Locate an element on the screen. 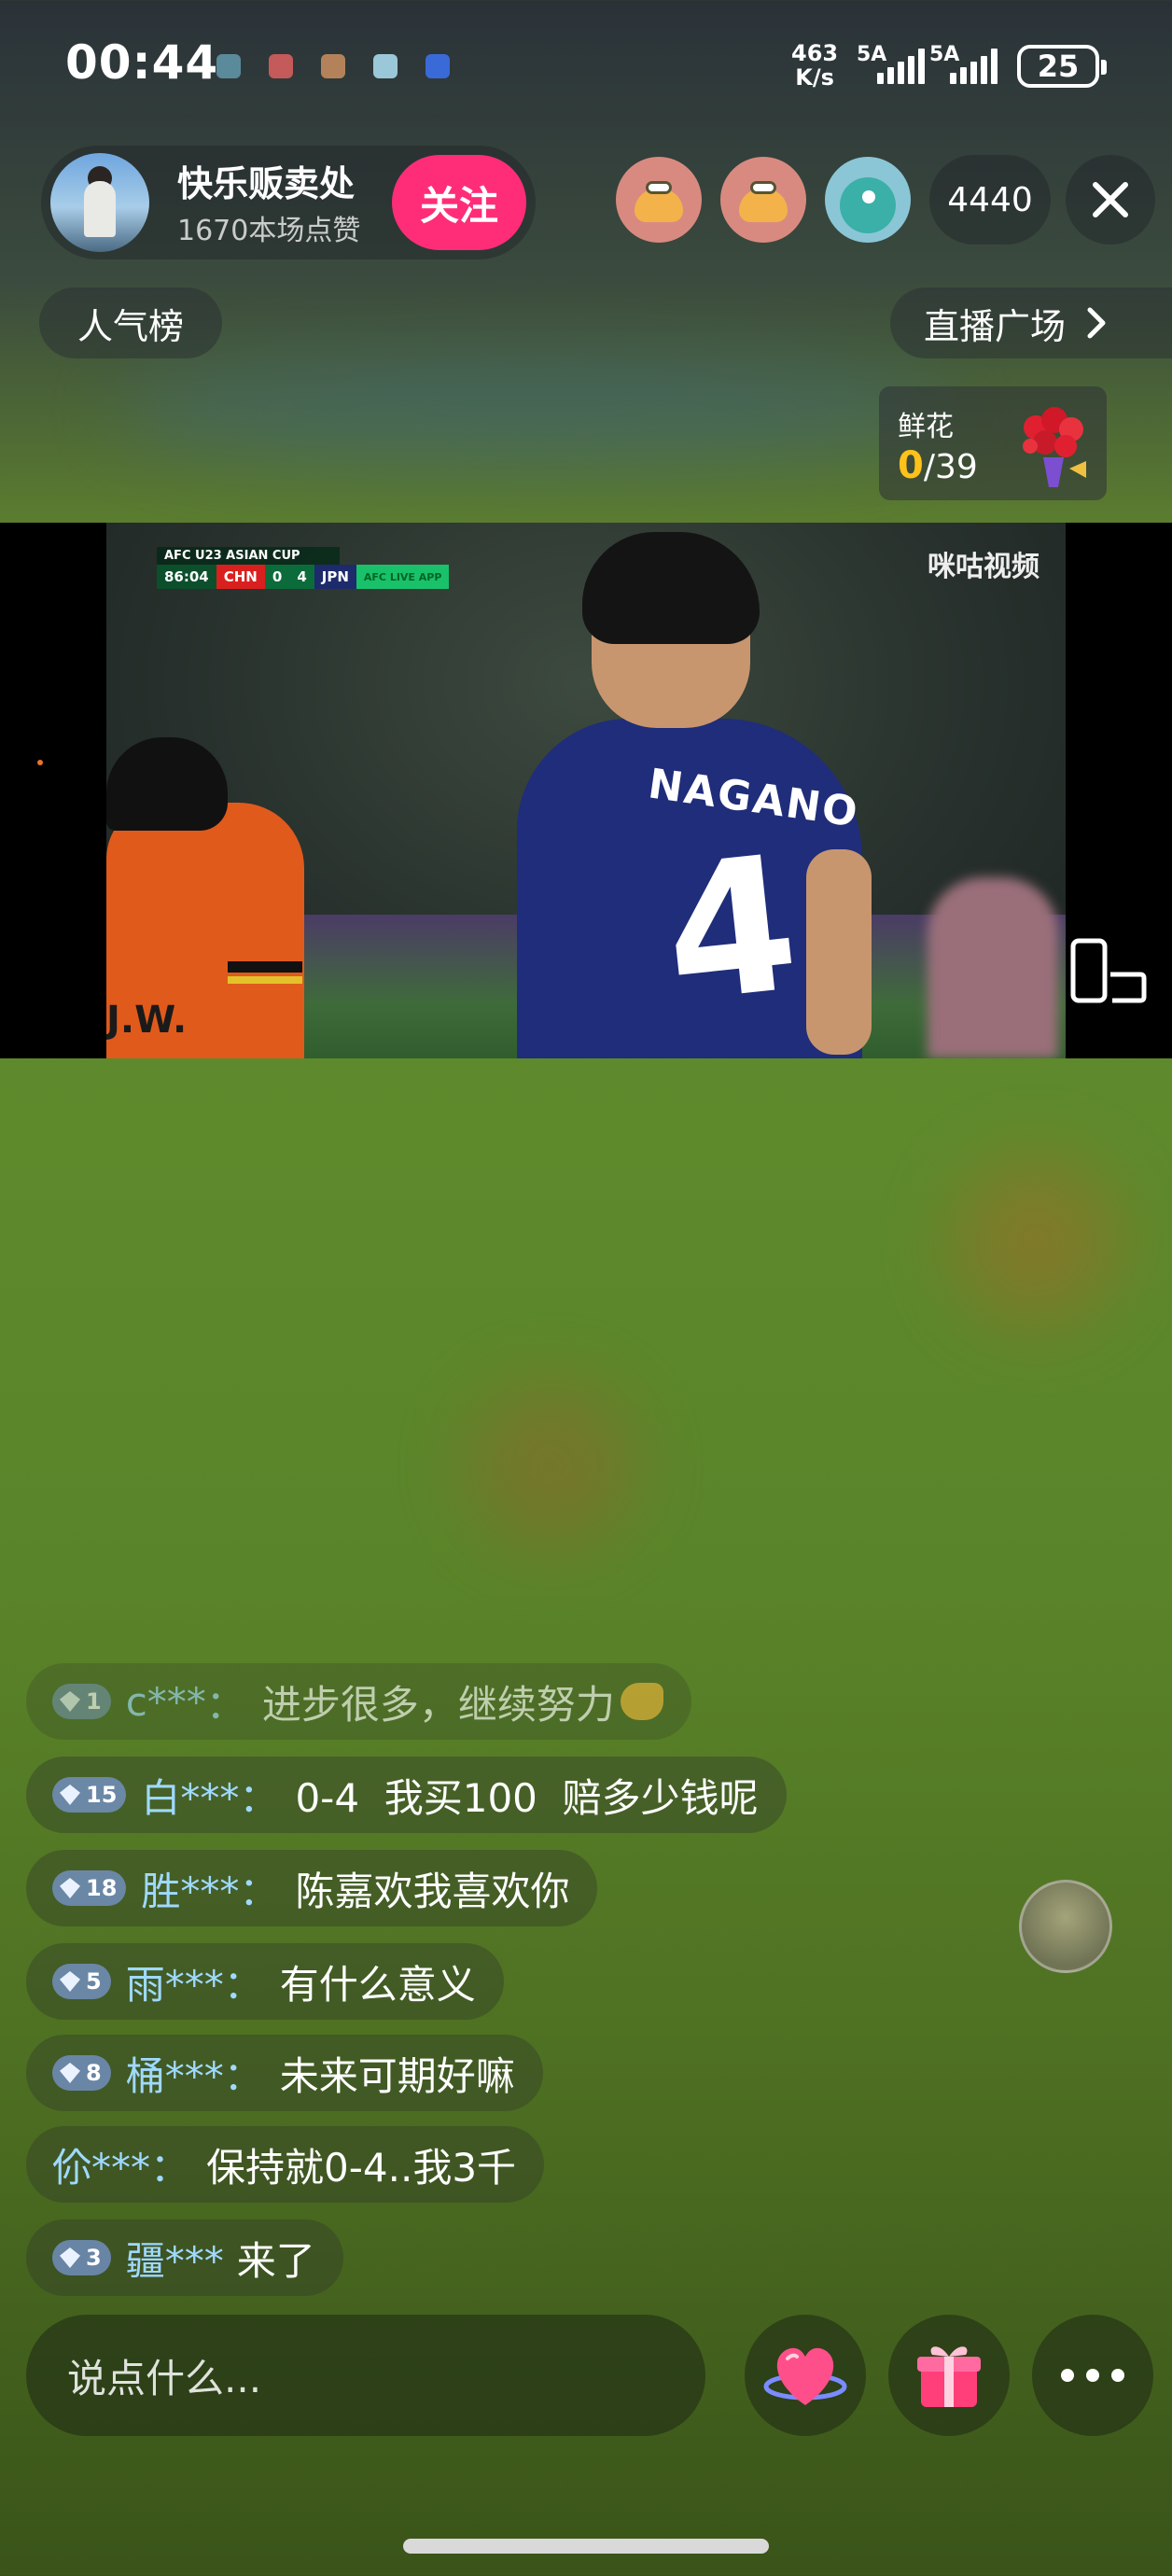  live-plaza-button: 直播广场 is located at coordinates (1031, 322).